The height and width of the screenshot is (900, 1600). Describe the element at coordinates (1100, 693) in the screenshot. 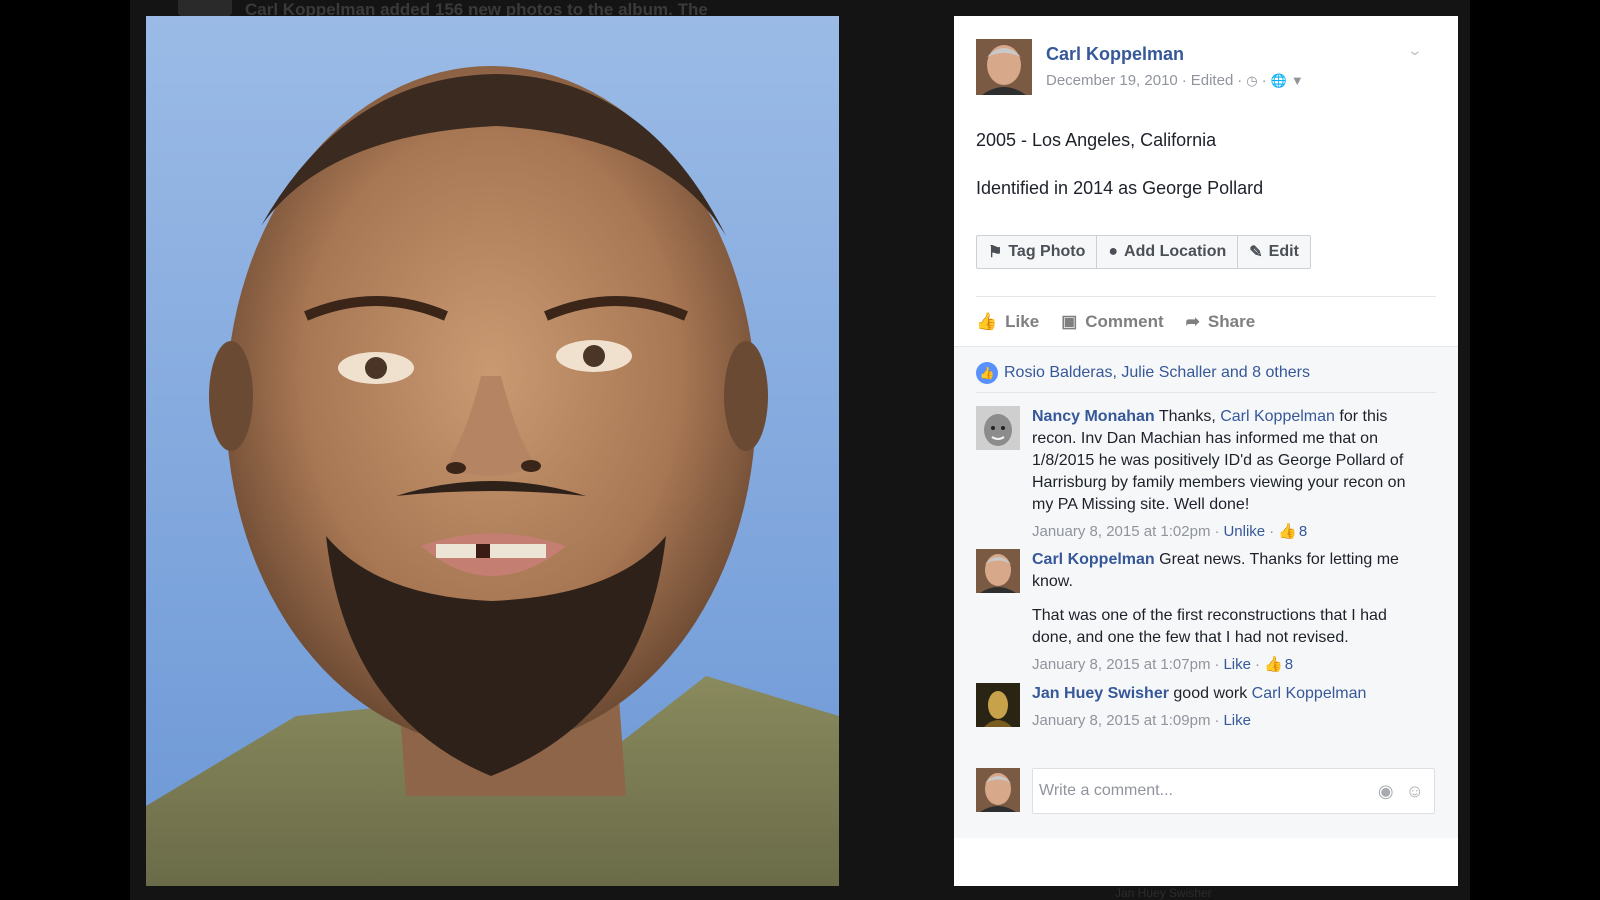

I see `comment-author: Jan Huey Swisher` at that location.